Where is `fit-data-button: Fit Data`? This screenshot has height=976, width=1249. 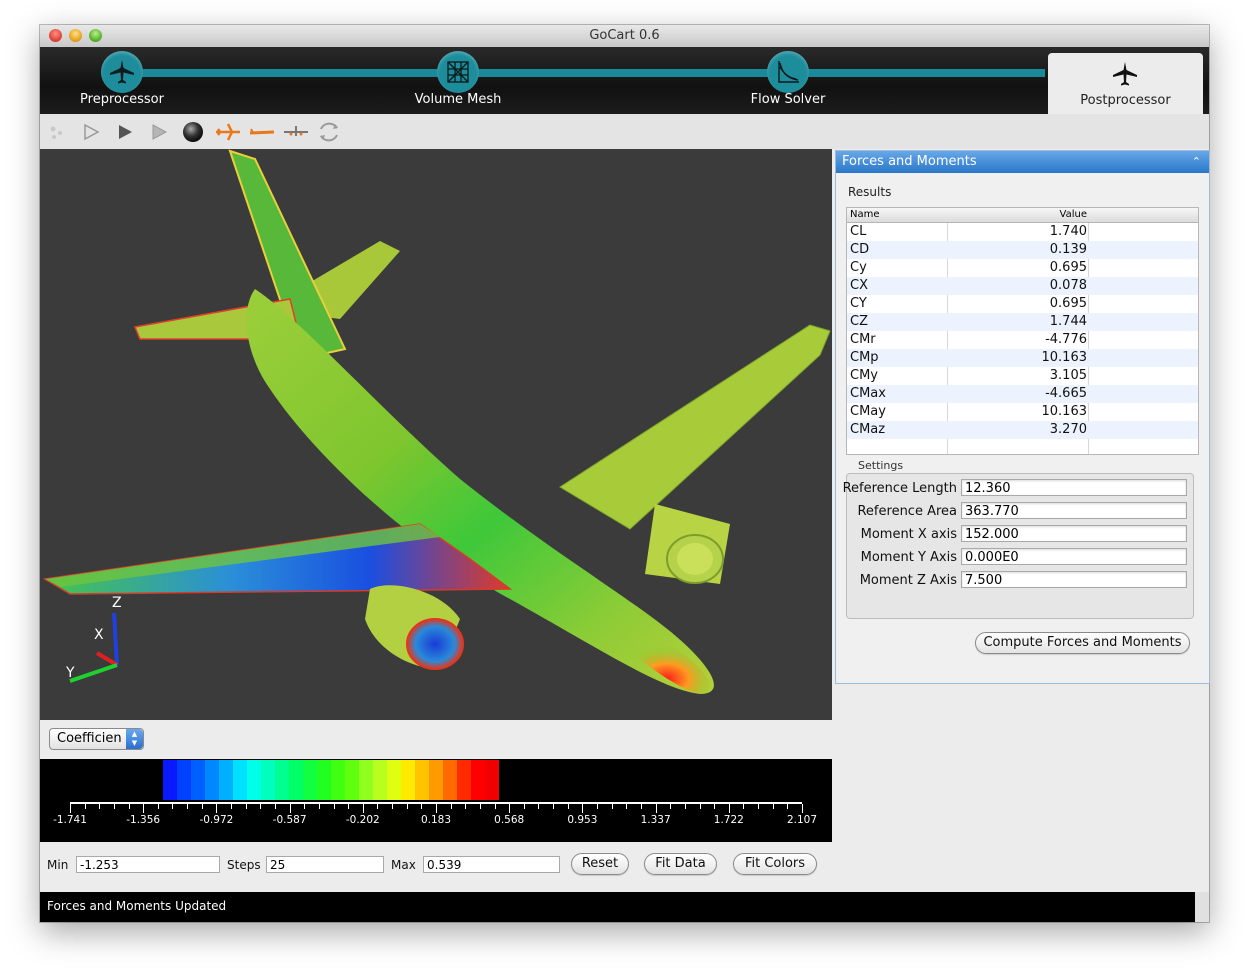 fit-data-button: Fit Data is located at coordinates (680, 864).